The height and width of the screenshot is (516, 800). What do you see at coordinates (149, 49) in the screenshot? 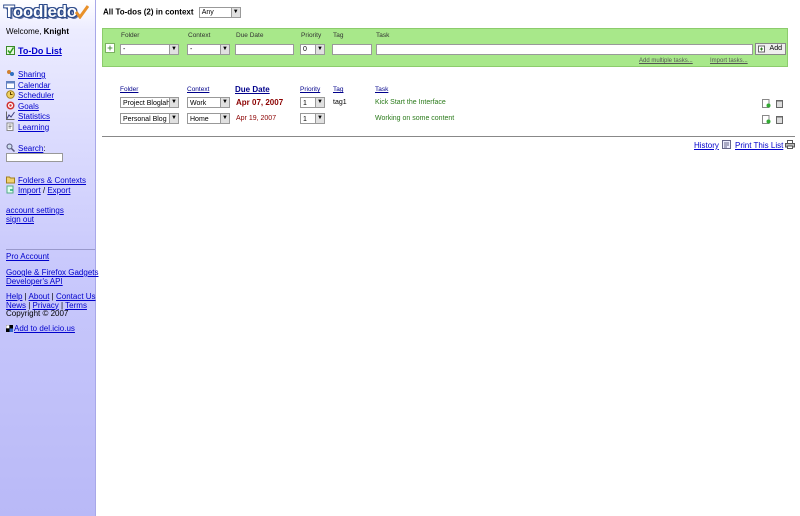
I see `add-folder-select: - ▼` at bounding box center [149, 49].